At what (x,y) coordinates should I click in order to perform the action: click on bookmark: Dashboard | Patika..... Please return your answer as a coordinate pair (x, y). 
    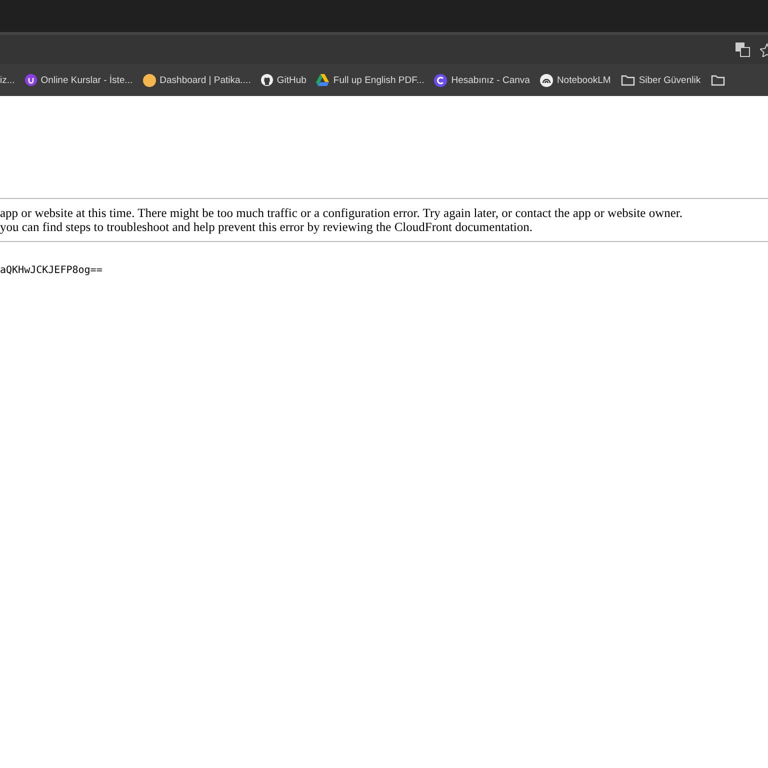
    Looking at the image, I should click on (196, 80).